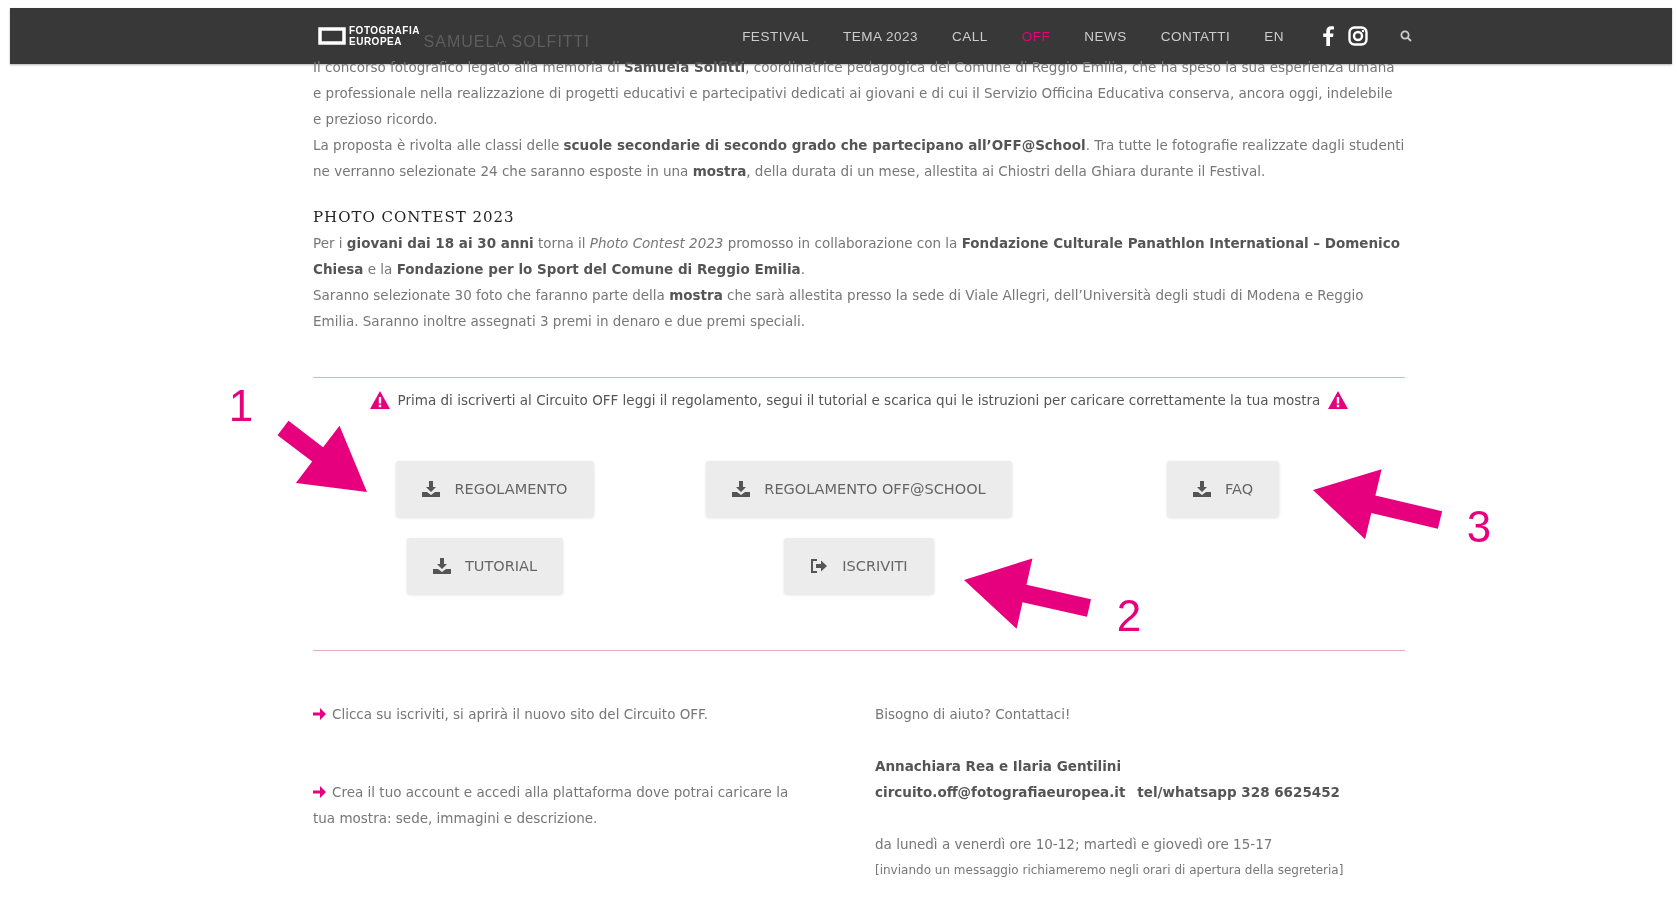 The height and width of the screenshot is (905, 1677). Describe the element at coordinates (563, 805) in the screenshot. I see `instruction-step: Crea il tuo account e accedi alla plattaforma dove potrai caricare la tua mostra: sede, immagini e descrizione.` at that location.